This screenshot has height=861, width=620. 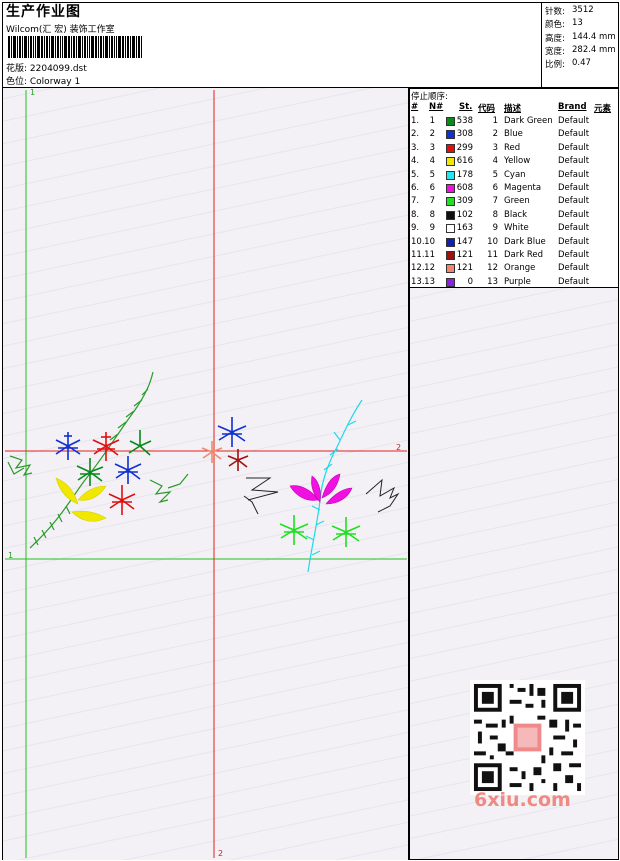 I want to click on row-stitches: 0, so click(x=470, y=281).